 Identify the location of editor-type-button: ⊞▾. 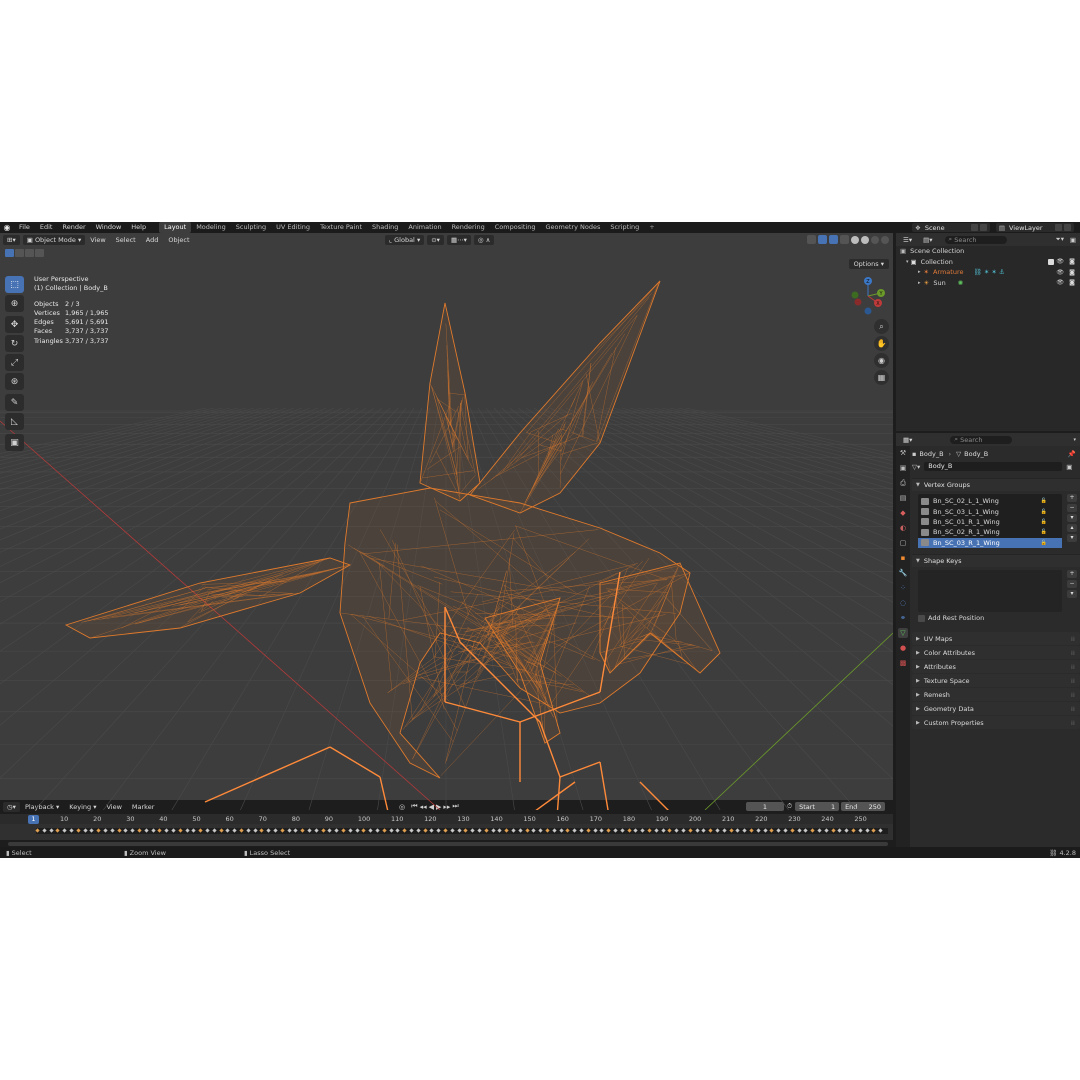
(11, 239).